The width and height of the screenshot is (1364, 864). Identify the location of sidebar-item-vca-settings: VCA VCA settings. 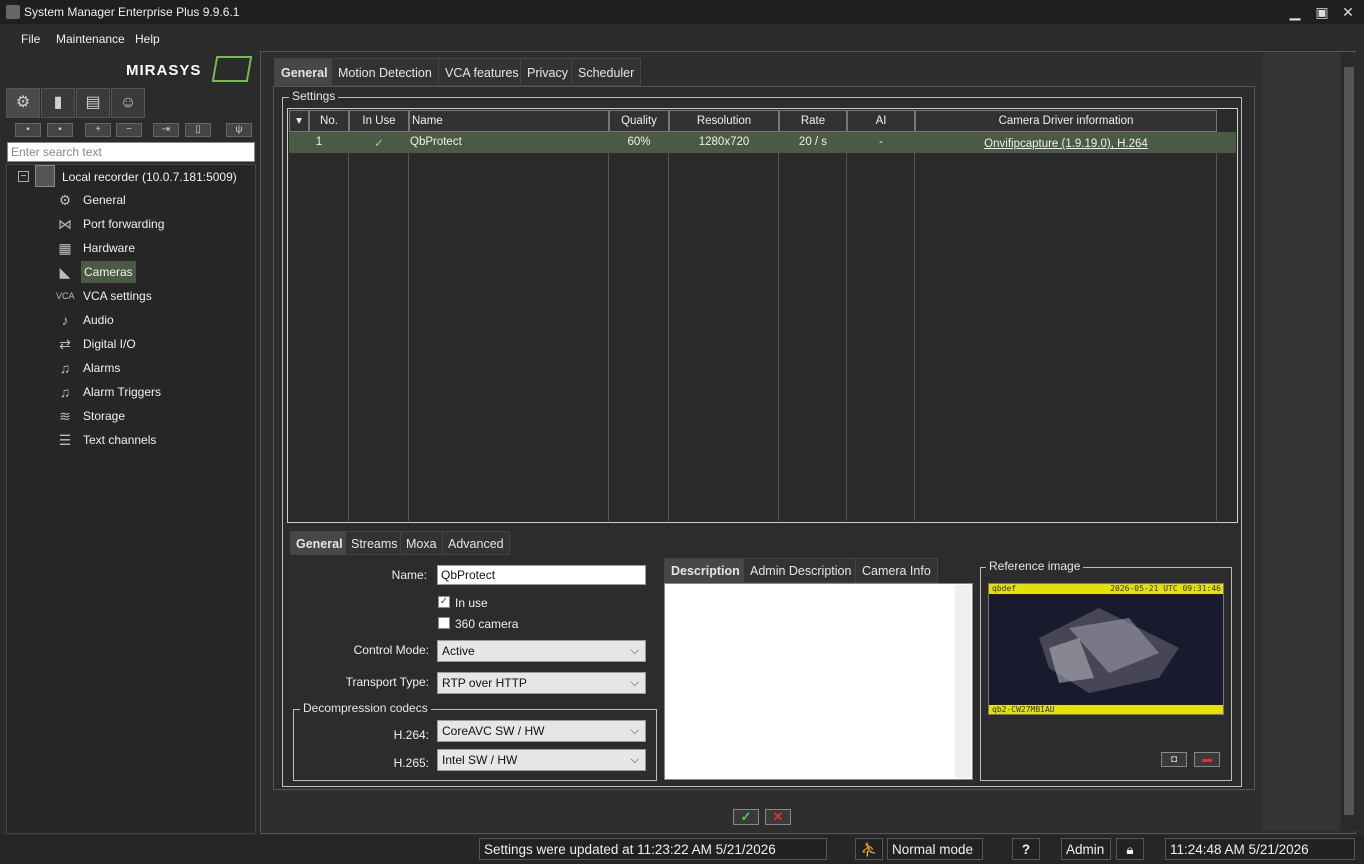
(151, 296).